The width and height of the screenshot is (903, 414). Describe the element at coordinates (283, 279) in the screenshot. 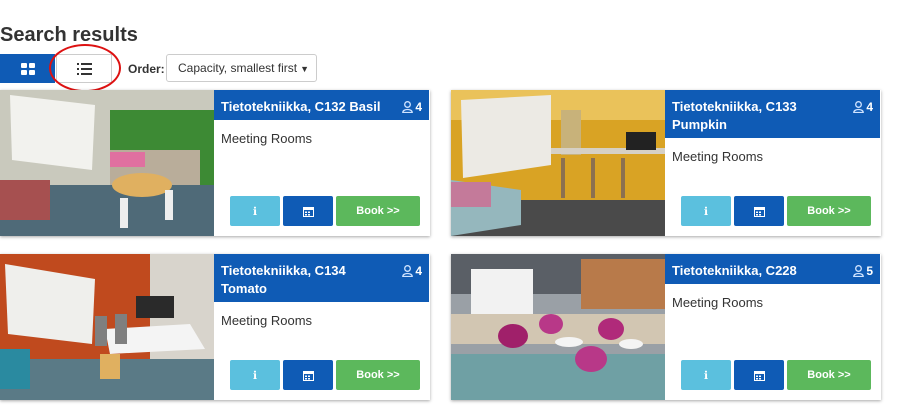

I see `room-name: Tietotekniikka, C134 Tomato` at that location.